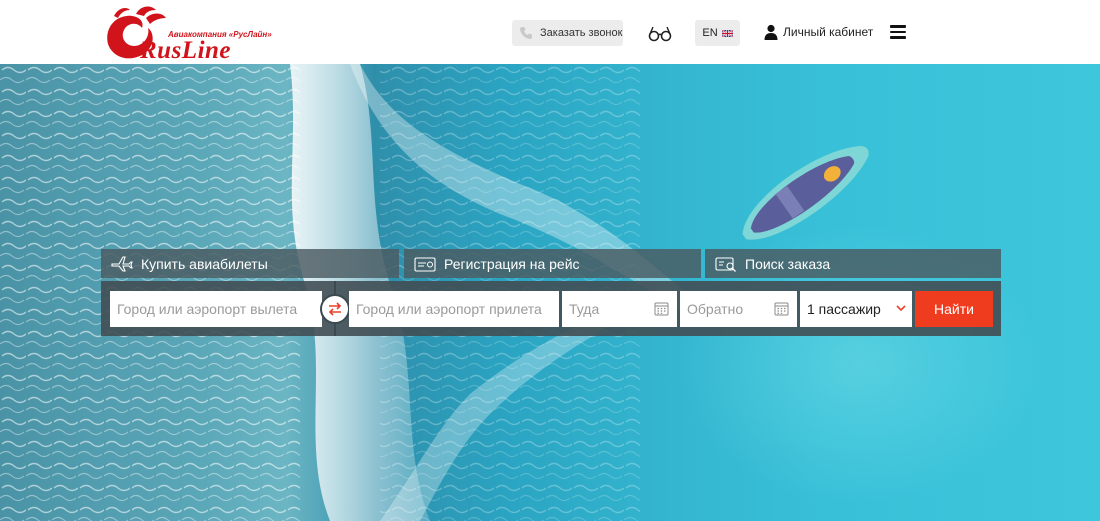  Describe the element at coordinates (619, 309) in the screenshot. I see `depart-date-input: Туда` at that location.